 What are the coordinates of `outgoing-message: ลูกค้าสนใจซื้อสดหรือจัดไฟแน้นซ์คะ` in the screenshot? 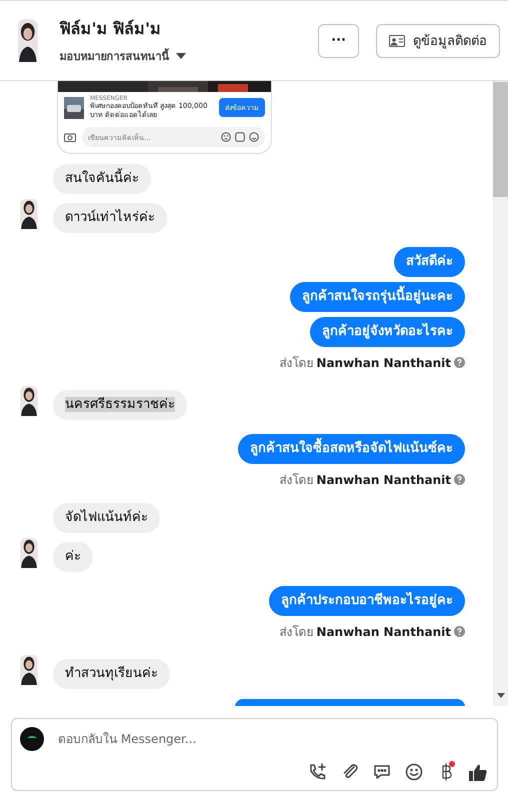 It's located at (351, 449).